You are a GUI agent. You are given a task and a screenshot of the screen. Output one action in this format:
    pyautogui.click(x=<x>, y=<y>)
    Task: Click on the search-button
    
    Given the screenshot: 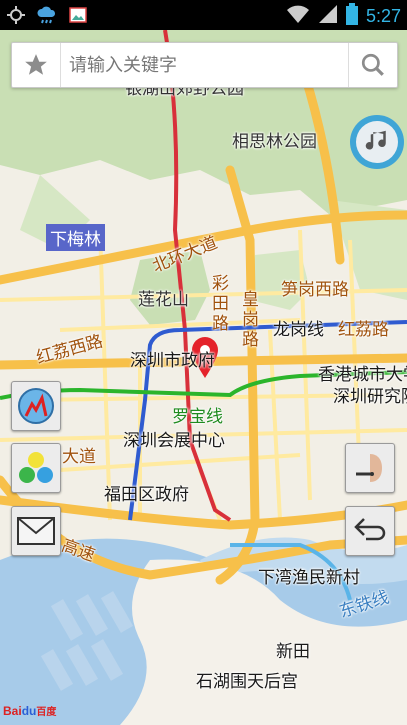 What is the action you would take?
    pyautogui.click(x=372, y=65)
    